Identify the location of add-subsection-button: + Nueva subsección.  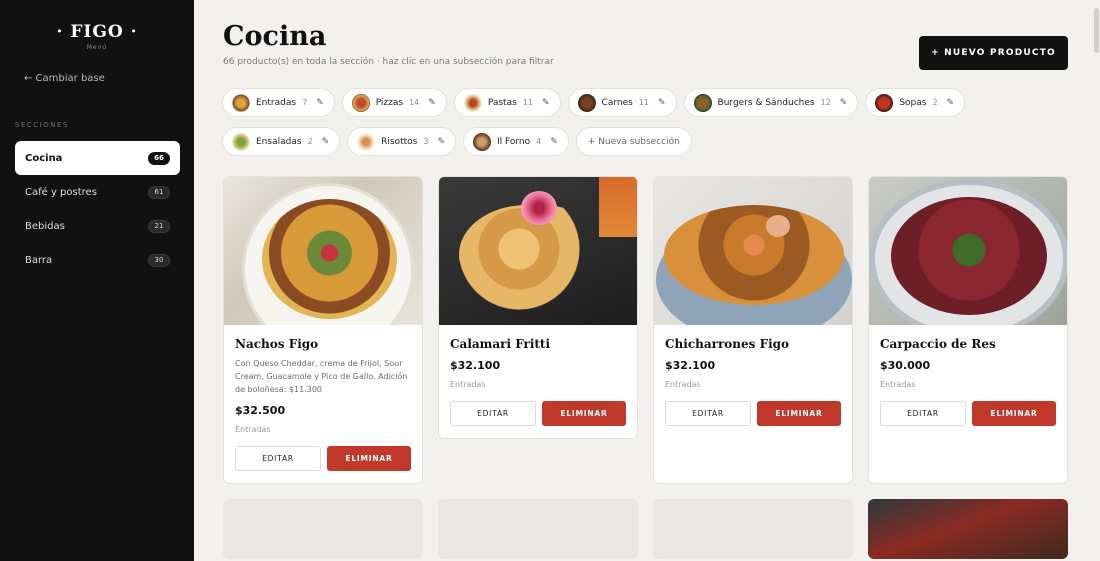
(633, 141).